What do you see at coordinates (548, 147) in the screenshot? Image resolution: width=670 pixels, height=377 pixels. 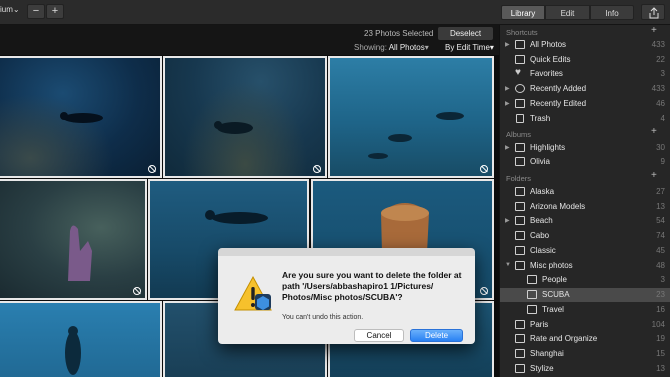 I see `sidebar-item-label: Highlights` at bounding box center [548, 147].